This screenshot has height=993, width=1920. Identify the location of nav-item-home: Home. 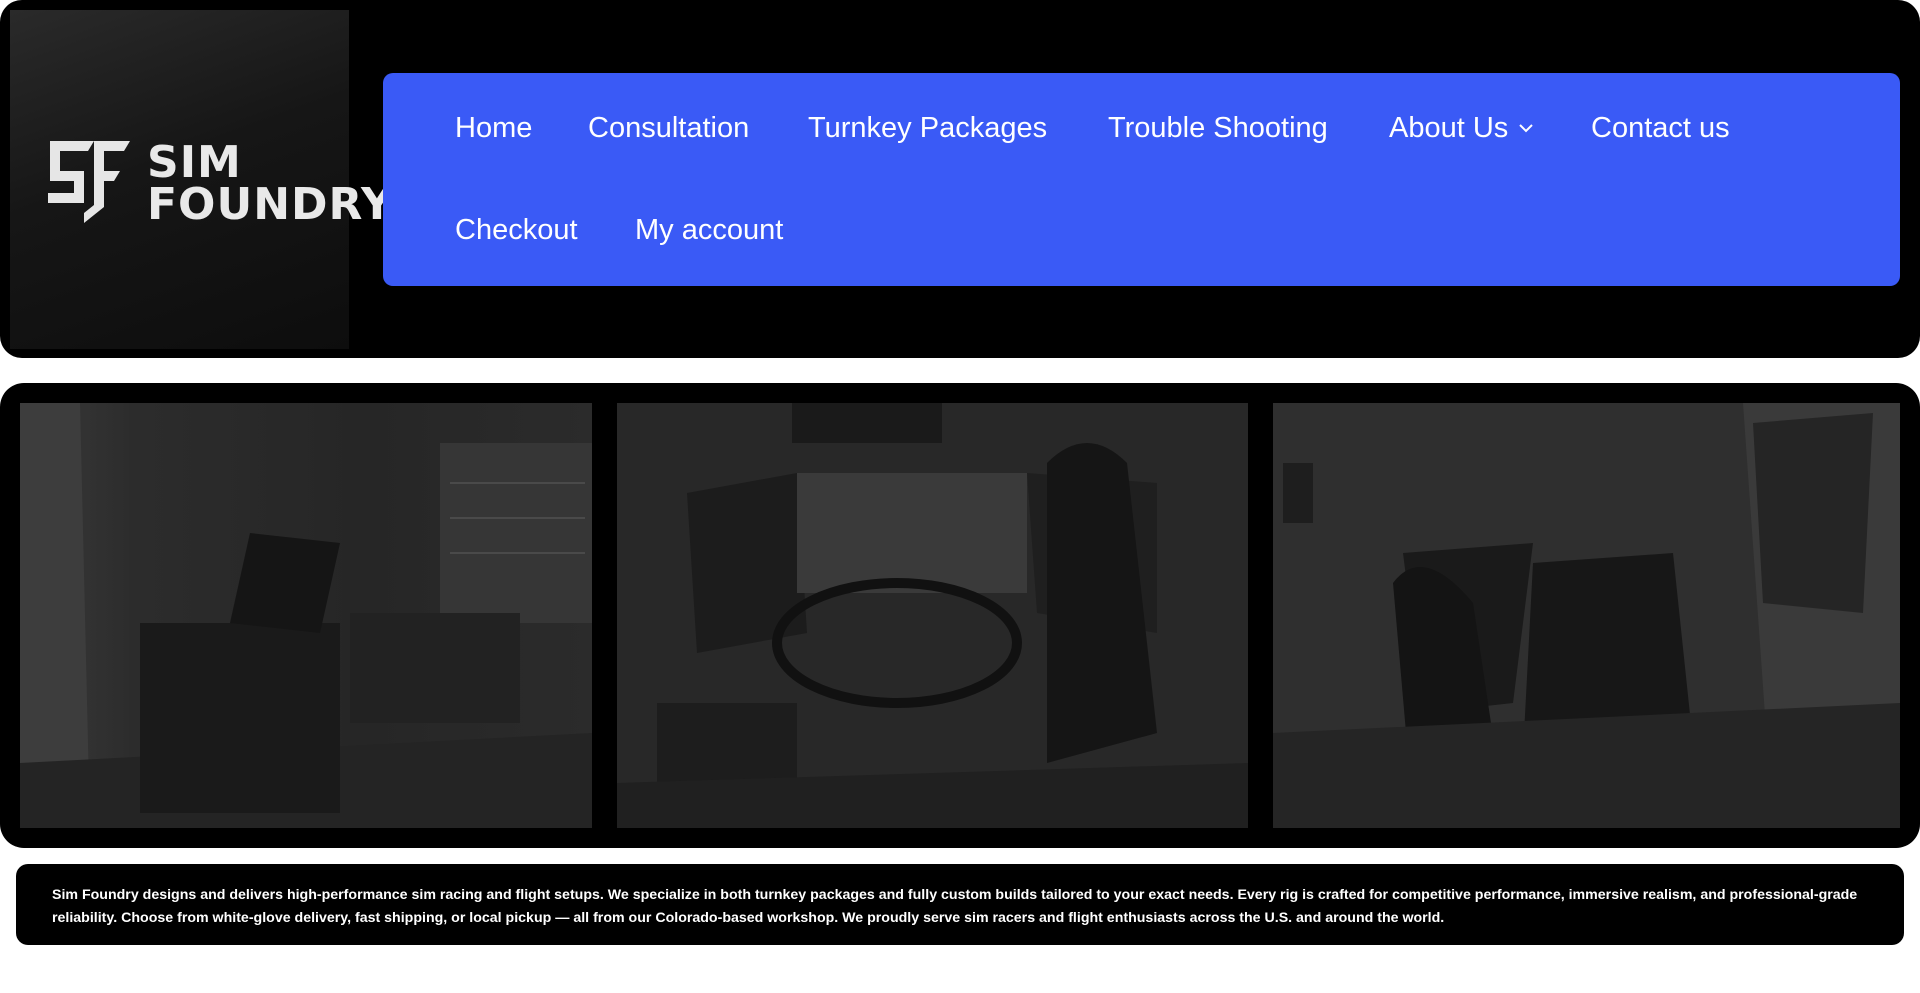
(493, 128).